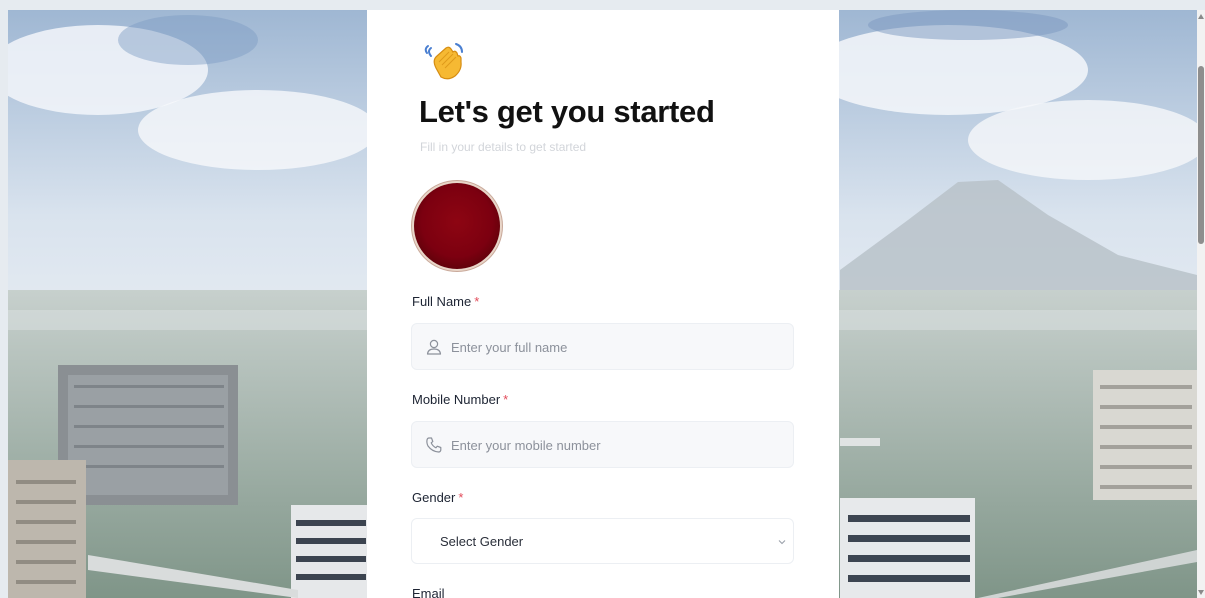 Image resolution: width=1205 pixels, height=598 pixels. What do you see at coordinates (503, 147) in the screenshot?
I see `page-subtitle: Fill in your details to get started` at bounding box center [503, 147].